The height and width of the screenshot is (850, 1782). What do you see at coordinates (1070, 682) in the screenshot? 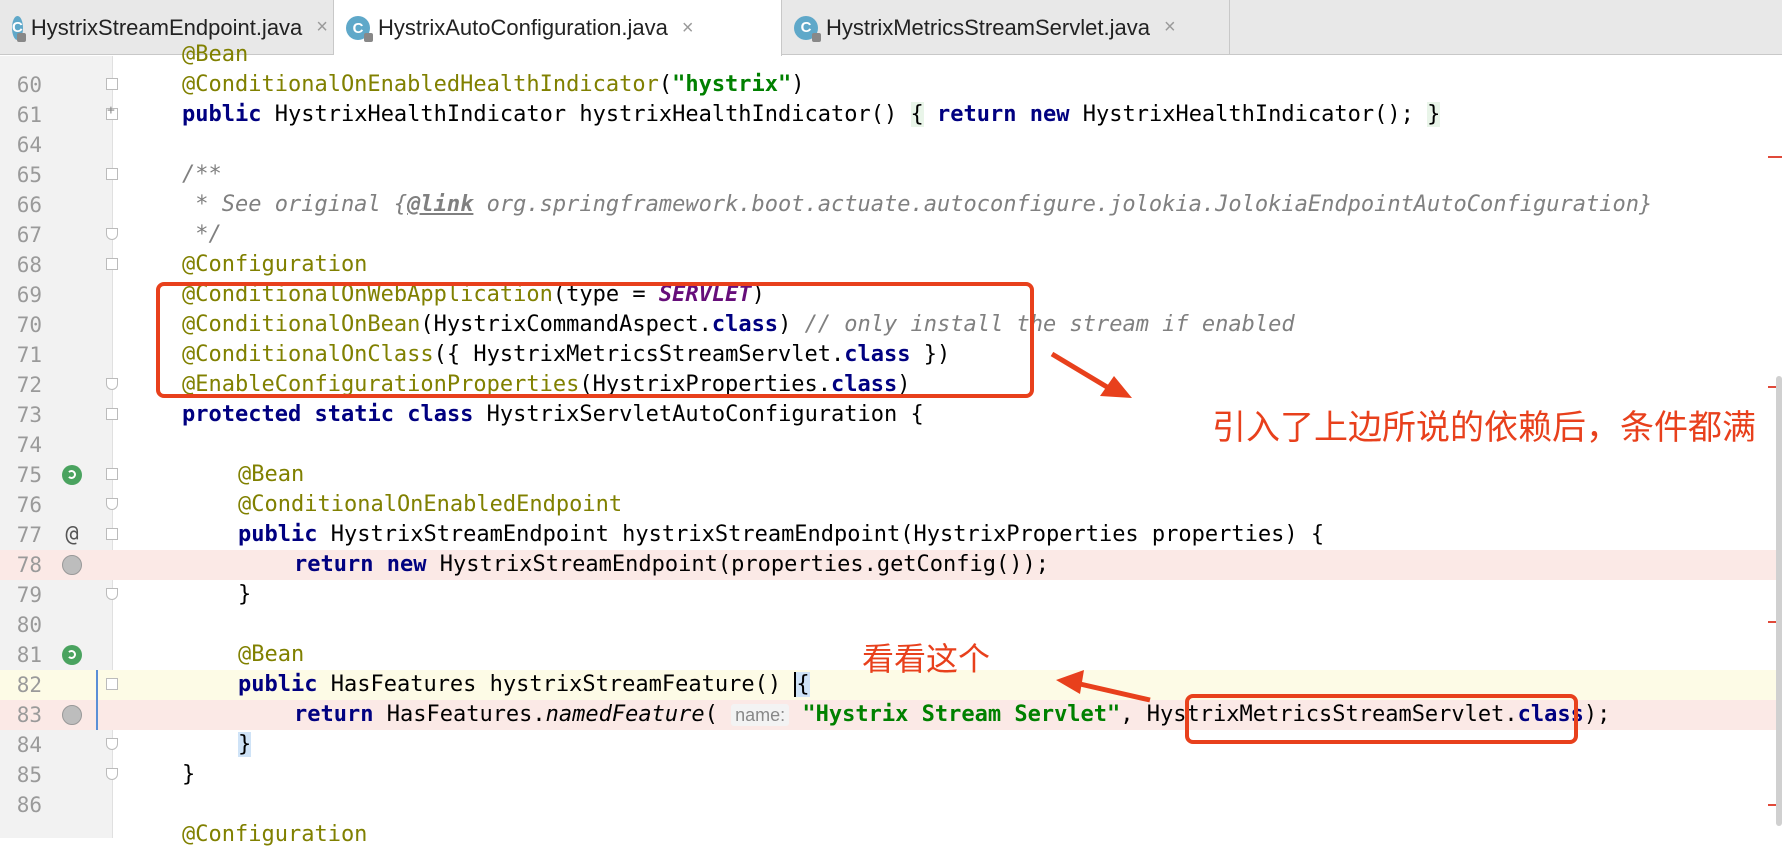
I see `arrow-head` at bounding box center [1070, 682].